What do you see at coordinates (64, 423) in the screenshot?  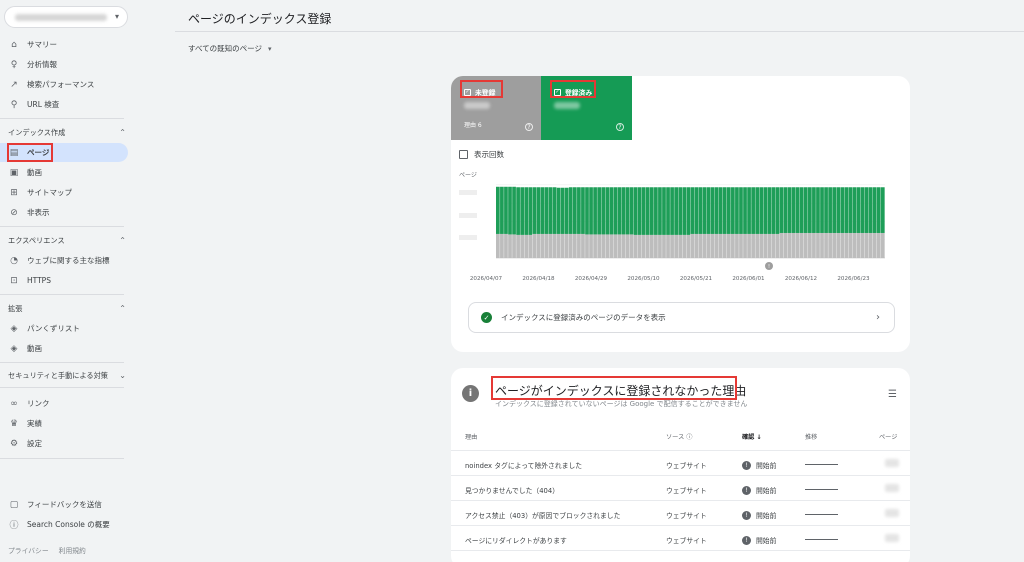 I see `sidebar-item-achievements: ♛ 実績` at bounding box center [64, 423].